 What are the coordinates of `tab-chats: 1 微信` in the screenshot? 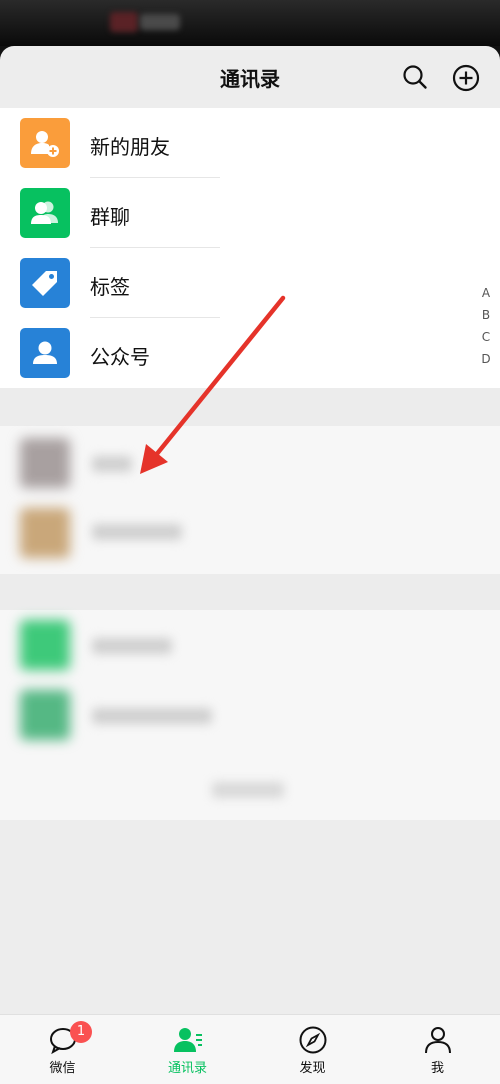 It's located at (62, 1049).